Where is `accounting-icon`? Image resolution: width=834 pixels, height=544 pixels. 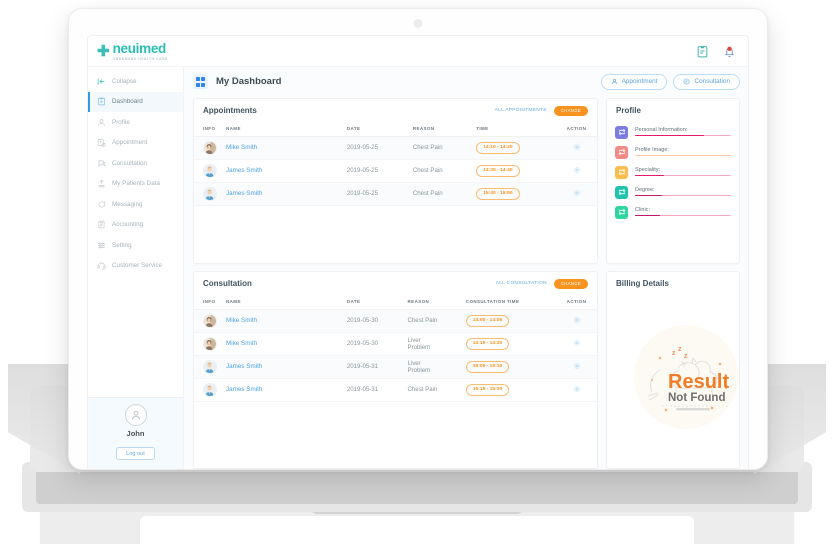
accounting-icon is located at coordinates (101, 224).